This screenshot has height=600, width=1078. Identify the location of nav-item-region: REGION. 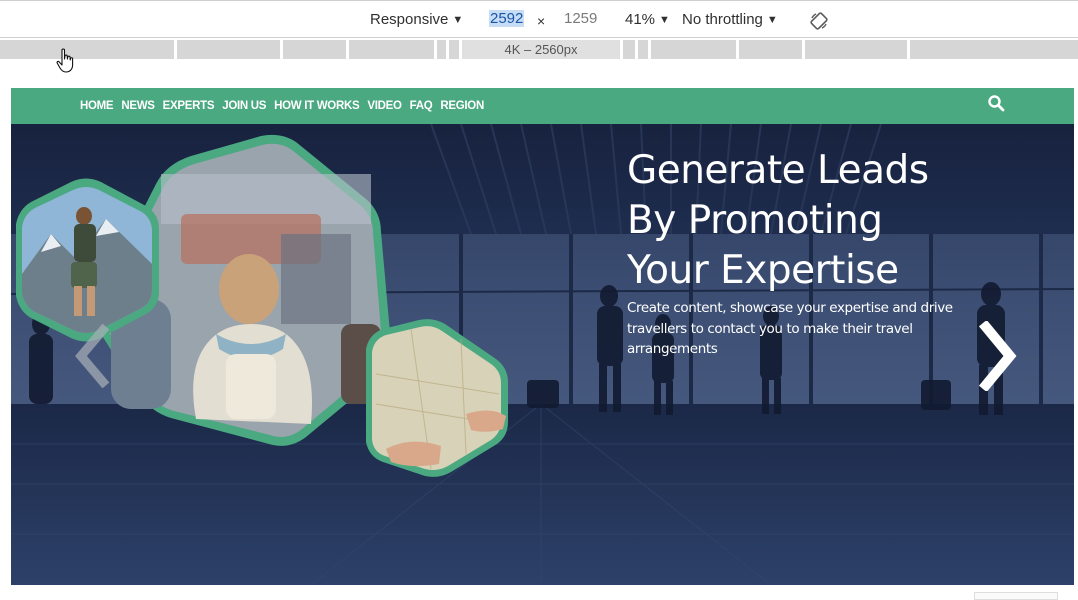
(462, 106).